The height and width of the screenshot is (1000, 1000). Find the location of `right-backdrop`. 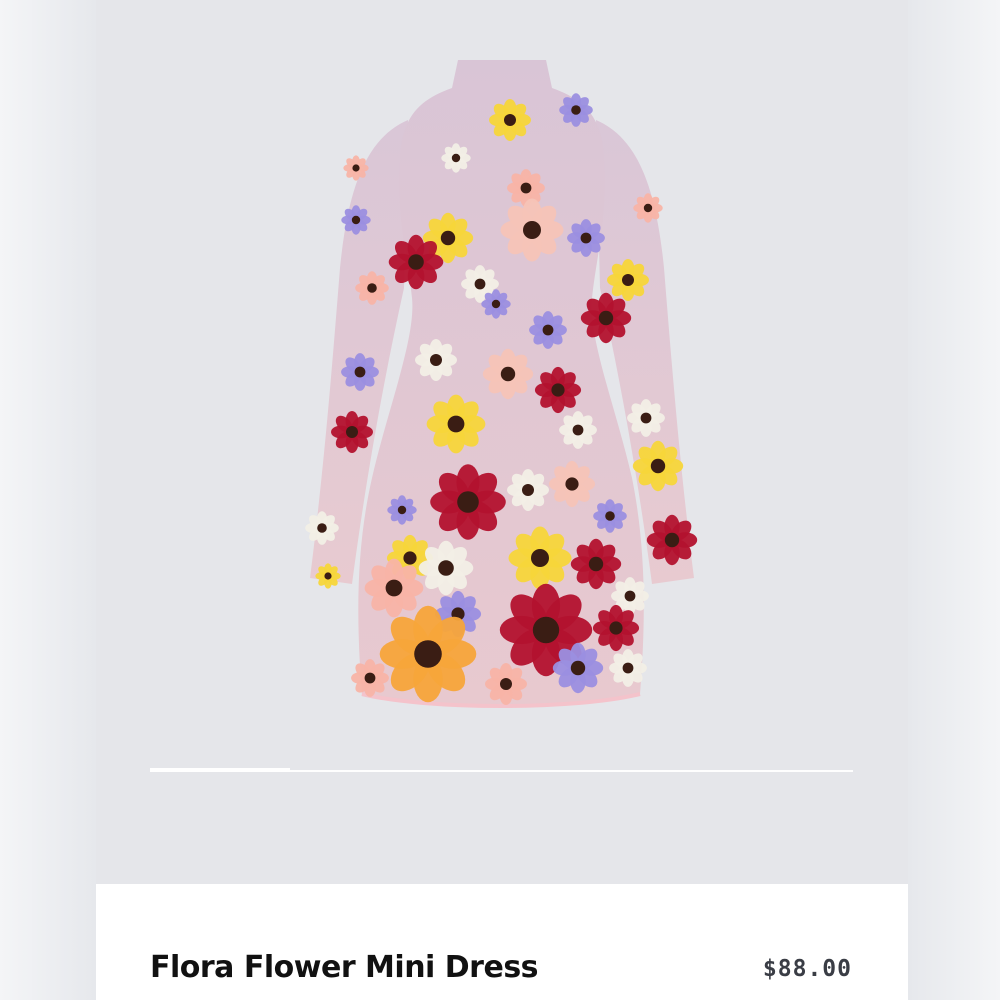

right-backdrop is located at coordinates (954, 500).